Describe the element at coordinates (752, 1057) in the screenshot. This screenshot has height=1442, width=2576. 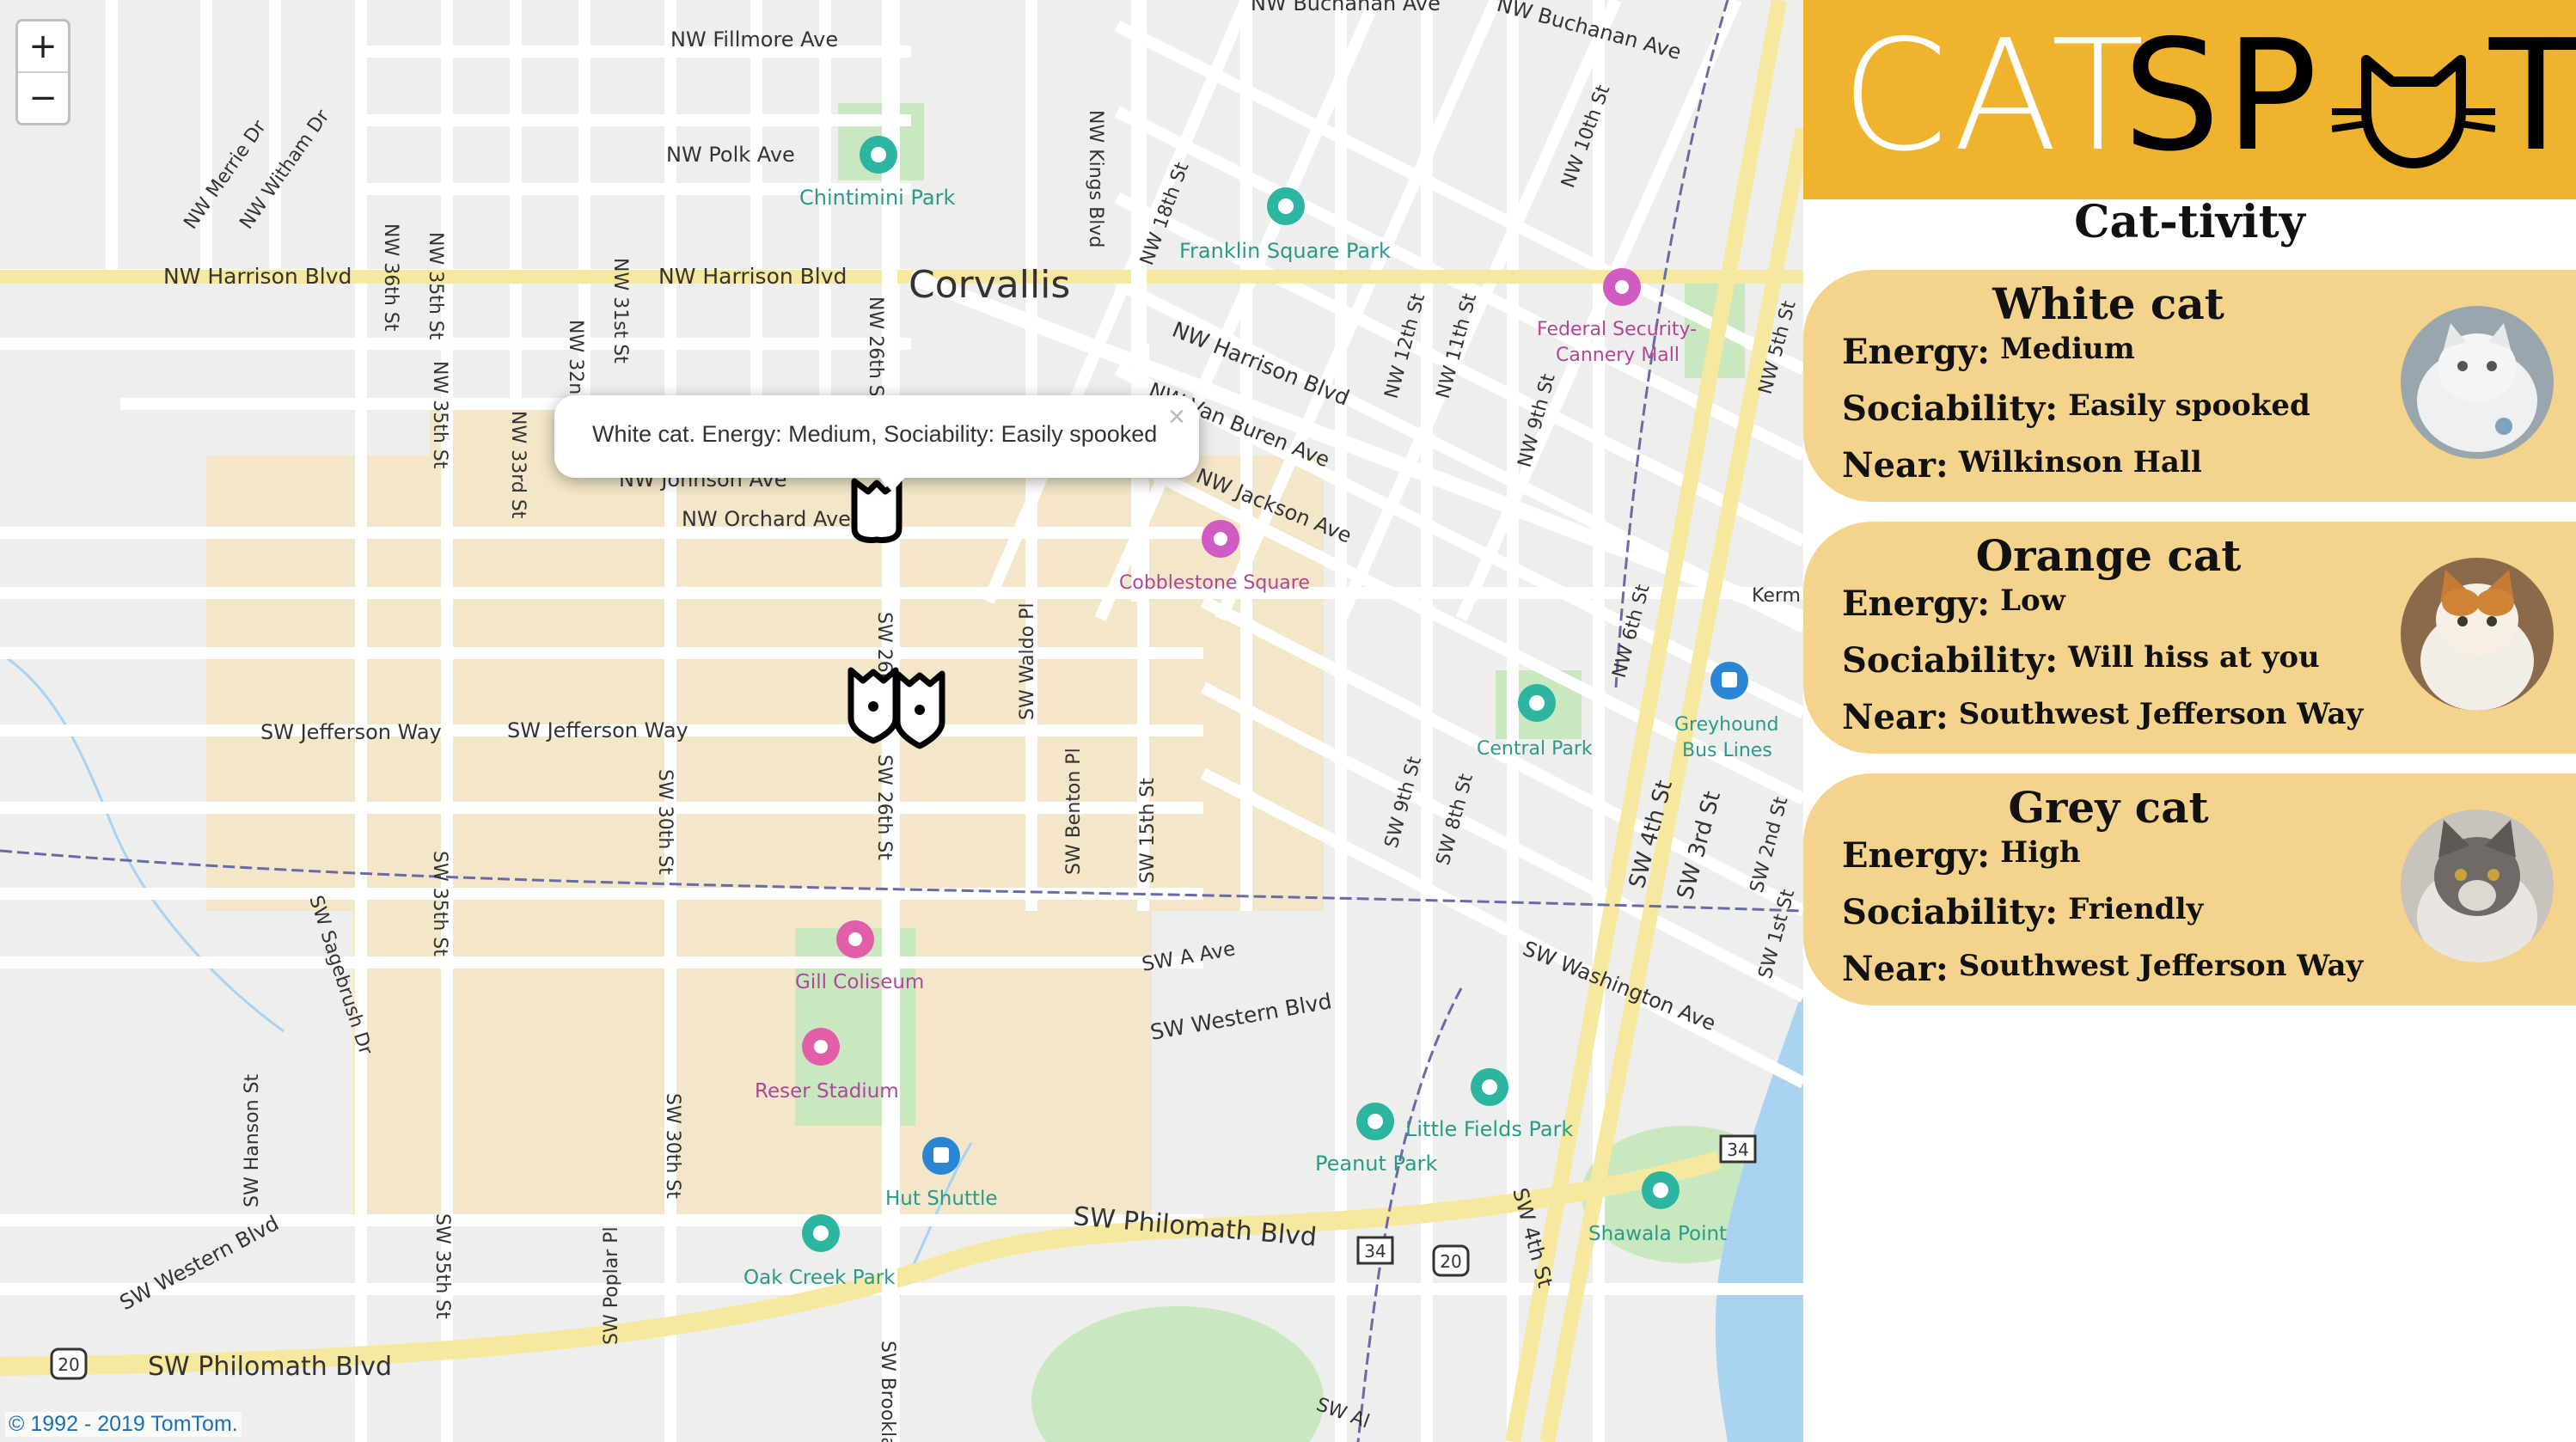
I see `campus-area` at that location.